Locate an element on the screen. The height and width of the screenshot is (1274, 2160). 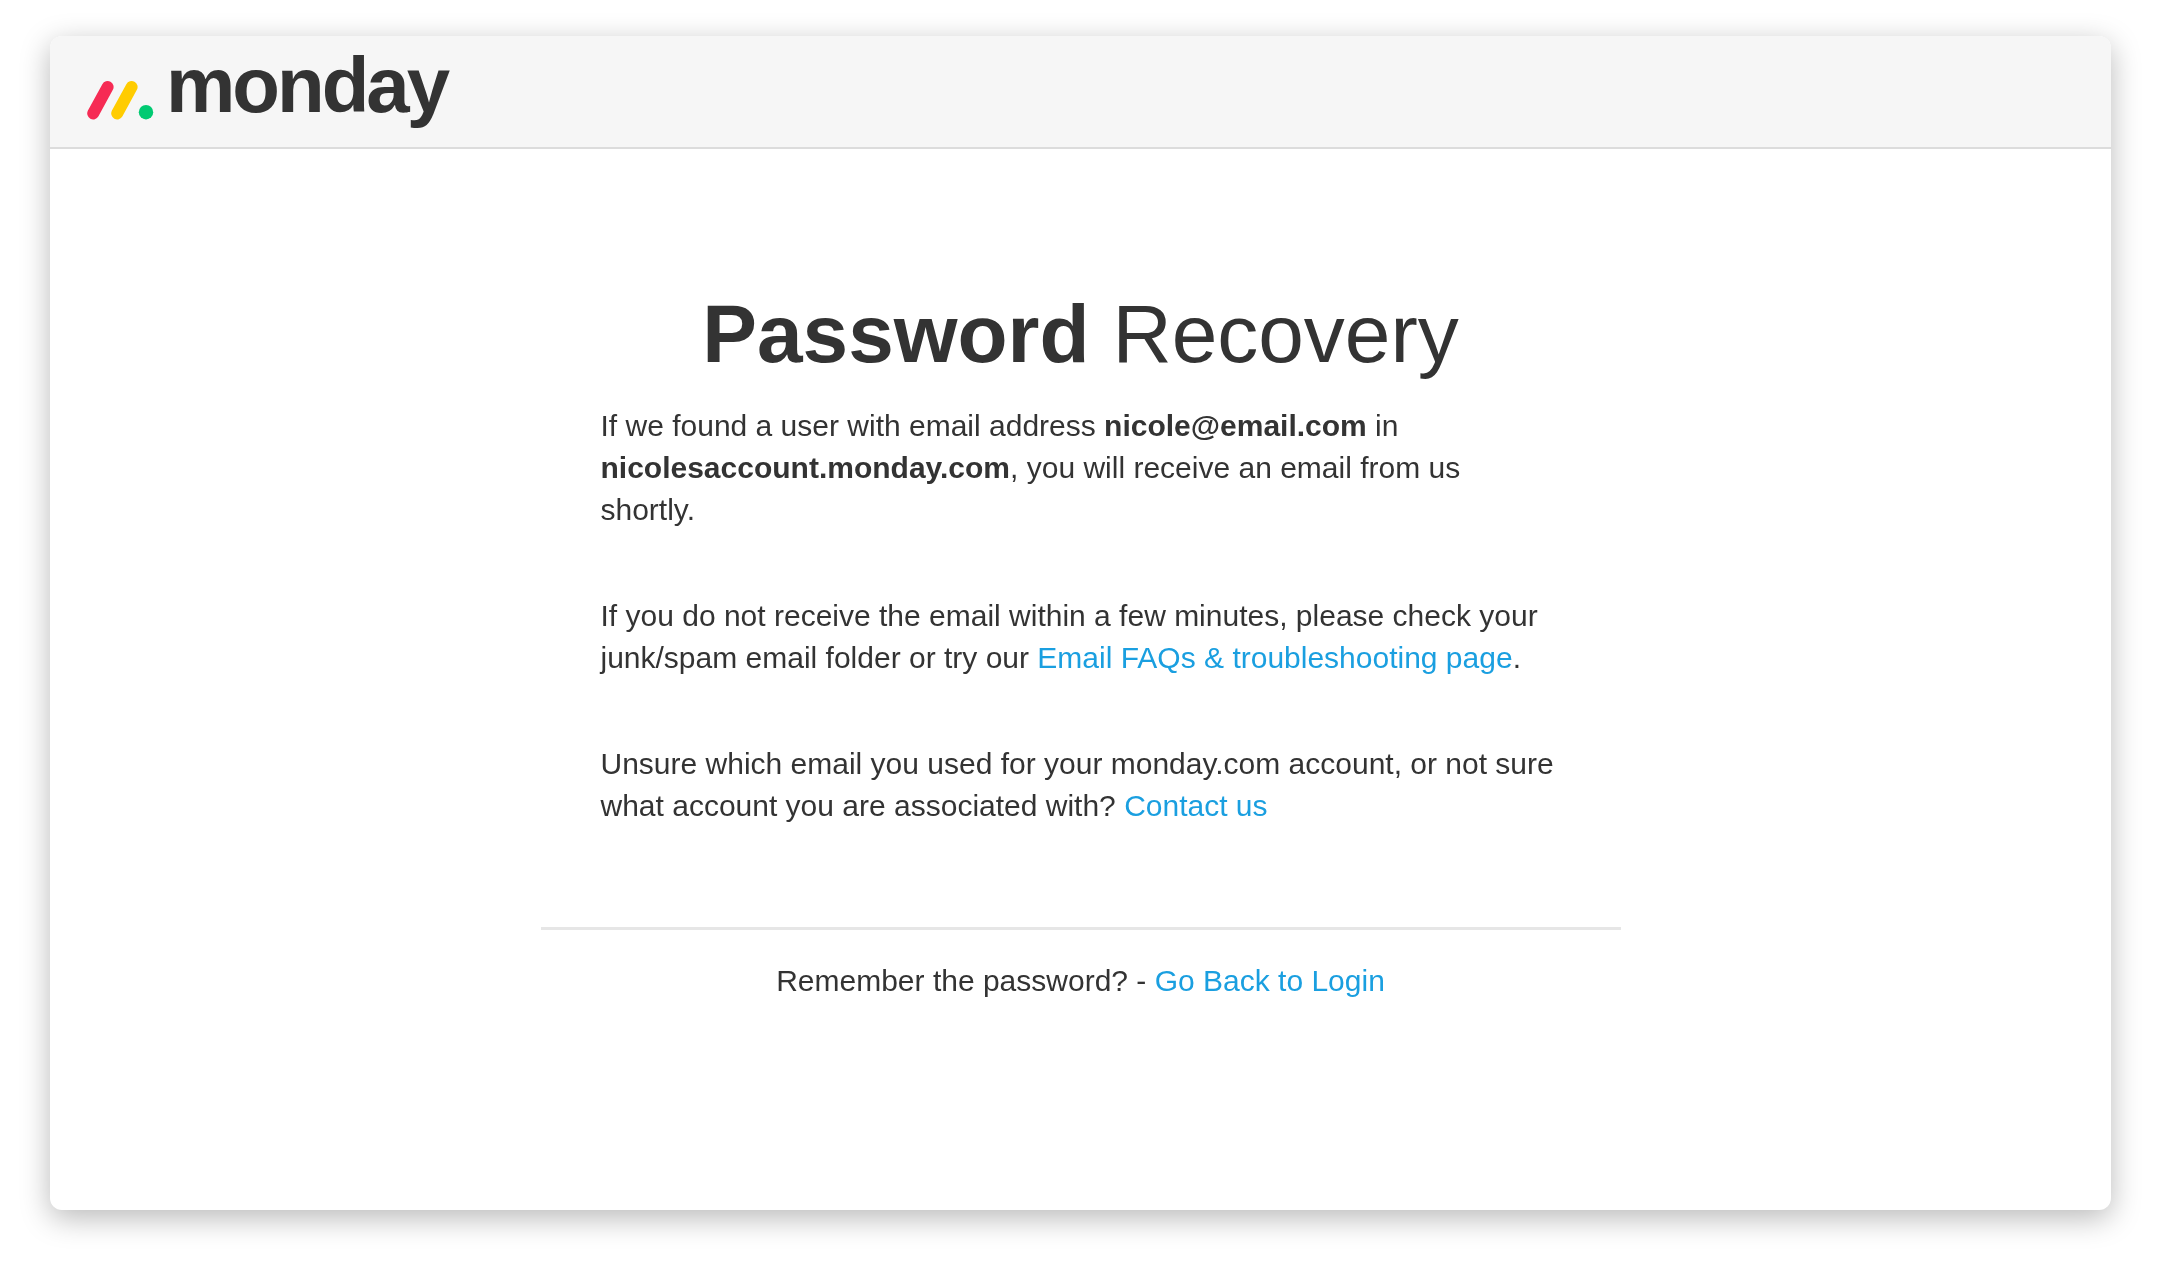
logo-text: monday is located at coordinates (307, 85).